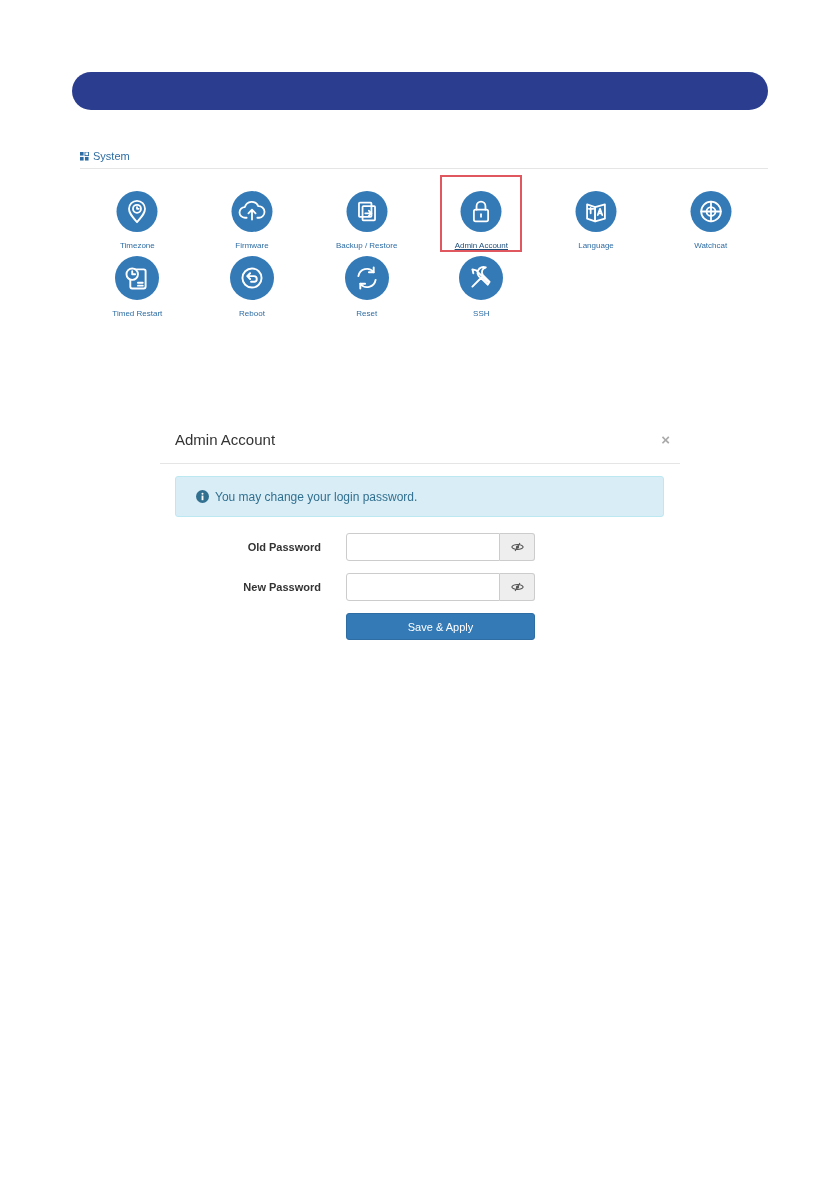 This screenshot has height=1192, width=840. I want to click on swap-icon, so click(366, 211).